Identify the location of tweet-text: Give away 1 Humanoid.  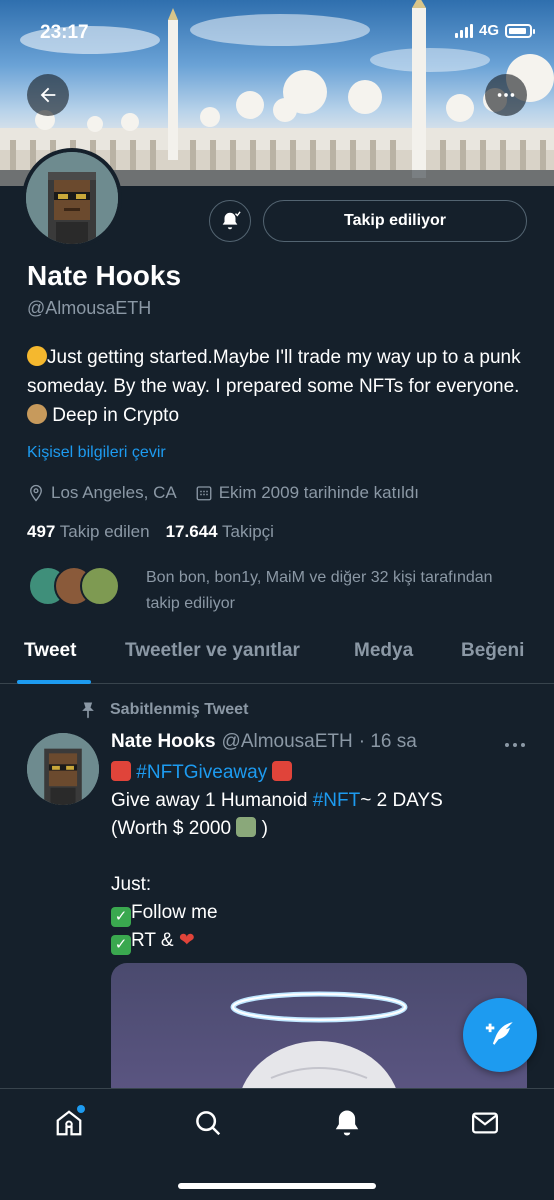
(212, 800).